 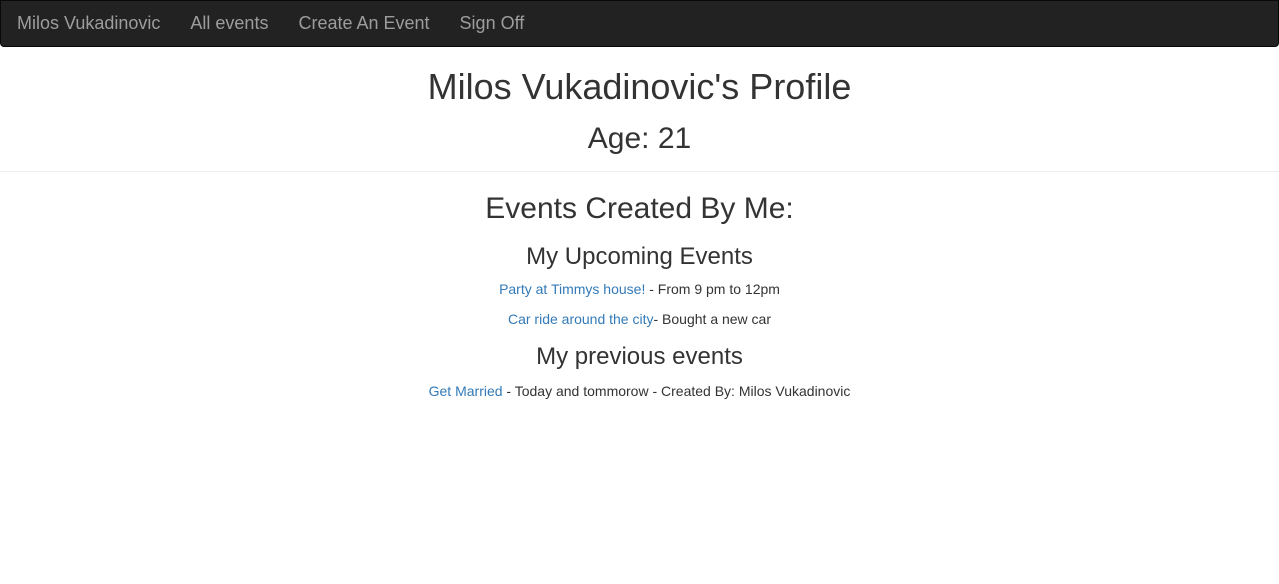 What do you see at coordinates (712, 289) in the screenshot?
I see `event-detail: - From 9 pm to 12pm` at bounding box center [712, 289].